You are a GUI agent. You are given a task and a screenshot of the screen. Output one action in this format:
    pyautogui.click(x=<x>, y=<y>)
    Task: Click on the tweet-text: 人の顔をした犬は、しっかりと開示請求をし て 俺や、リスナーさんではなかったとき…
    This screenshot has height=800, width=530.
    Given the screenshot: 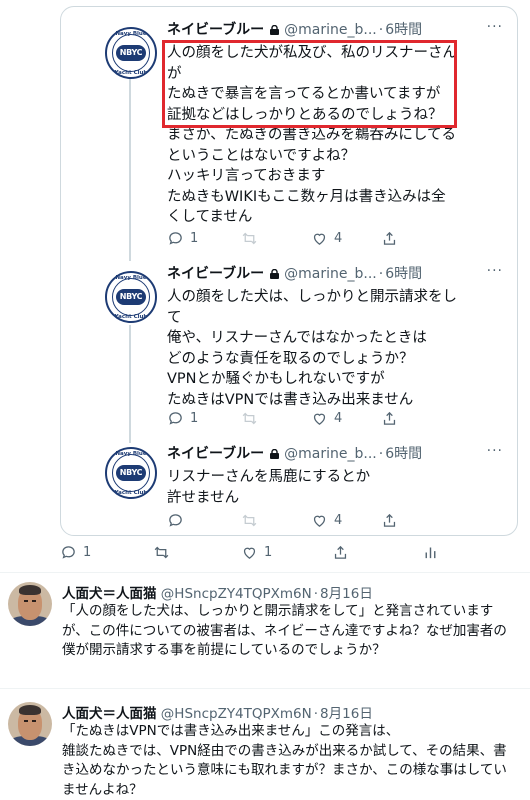 What is the action you would take?
    pyautogui.click(x=337, y=348)
    